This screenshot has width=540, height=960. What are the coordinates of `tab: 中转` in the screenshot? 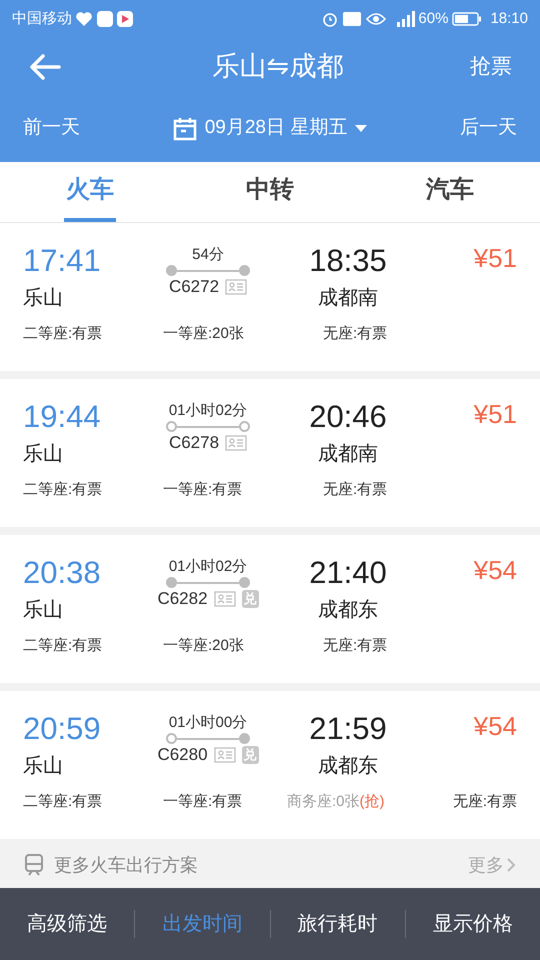 It's located at (270, 192).